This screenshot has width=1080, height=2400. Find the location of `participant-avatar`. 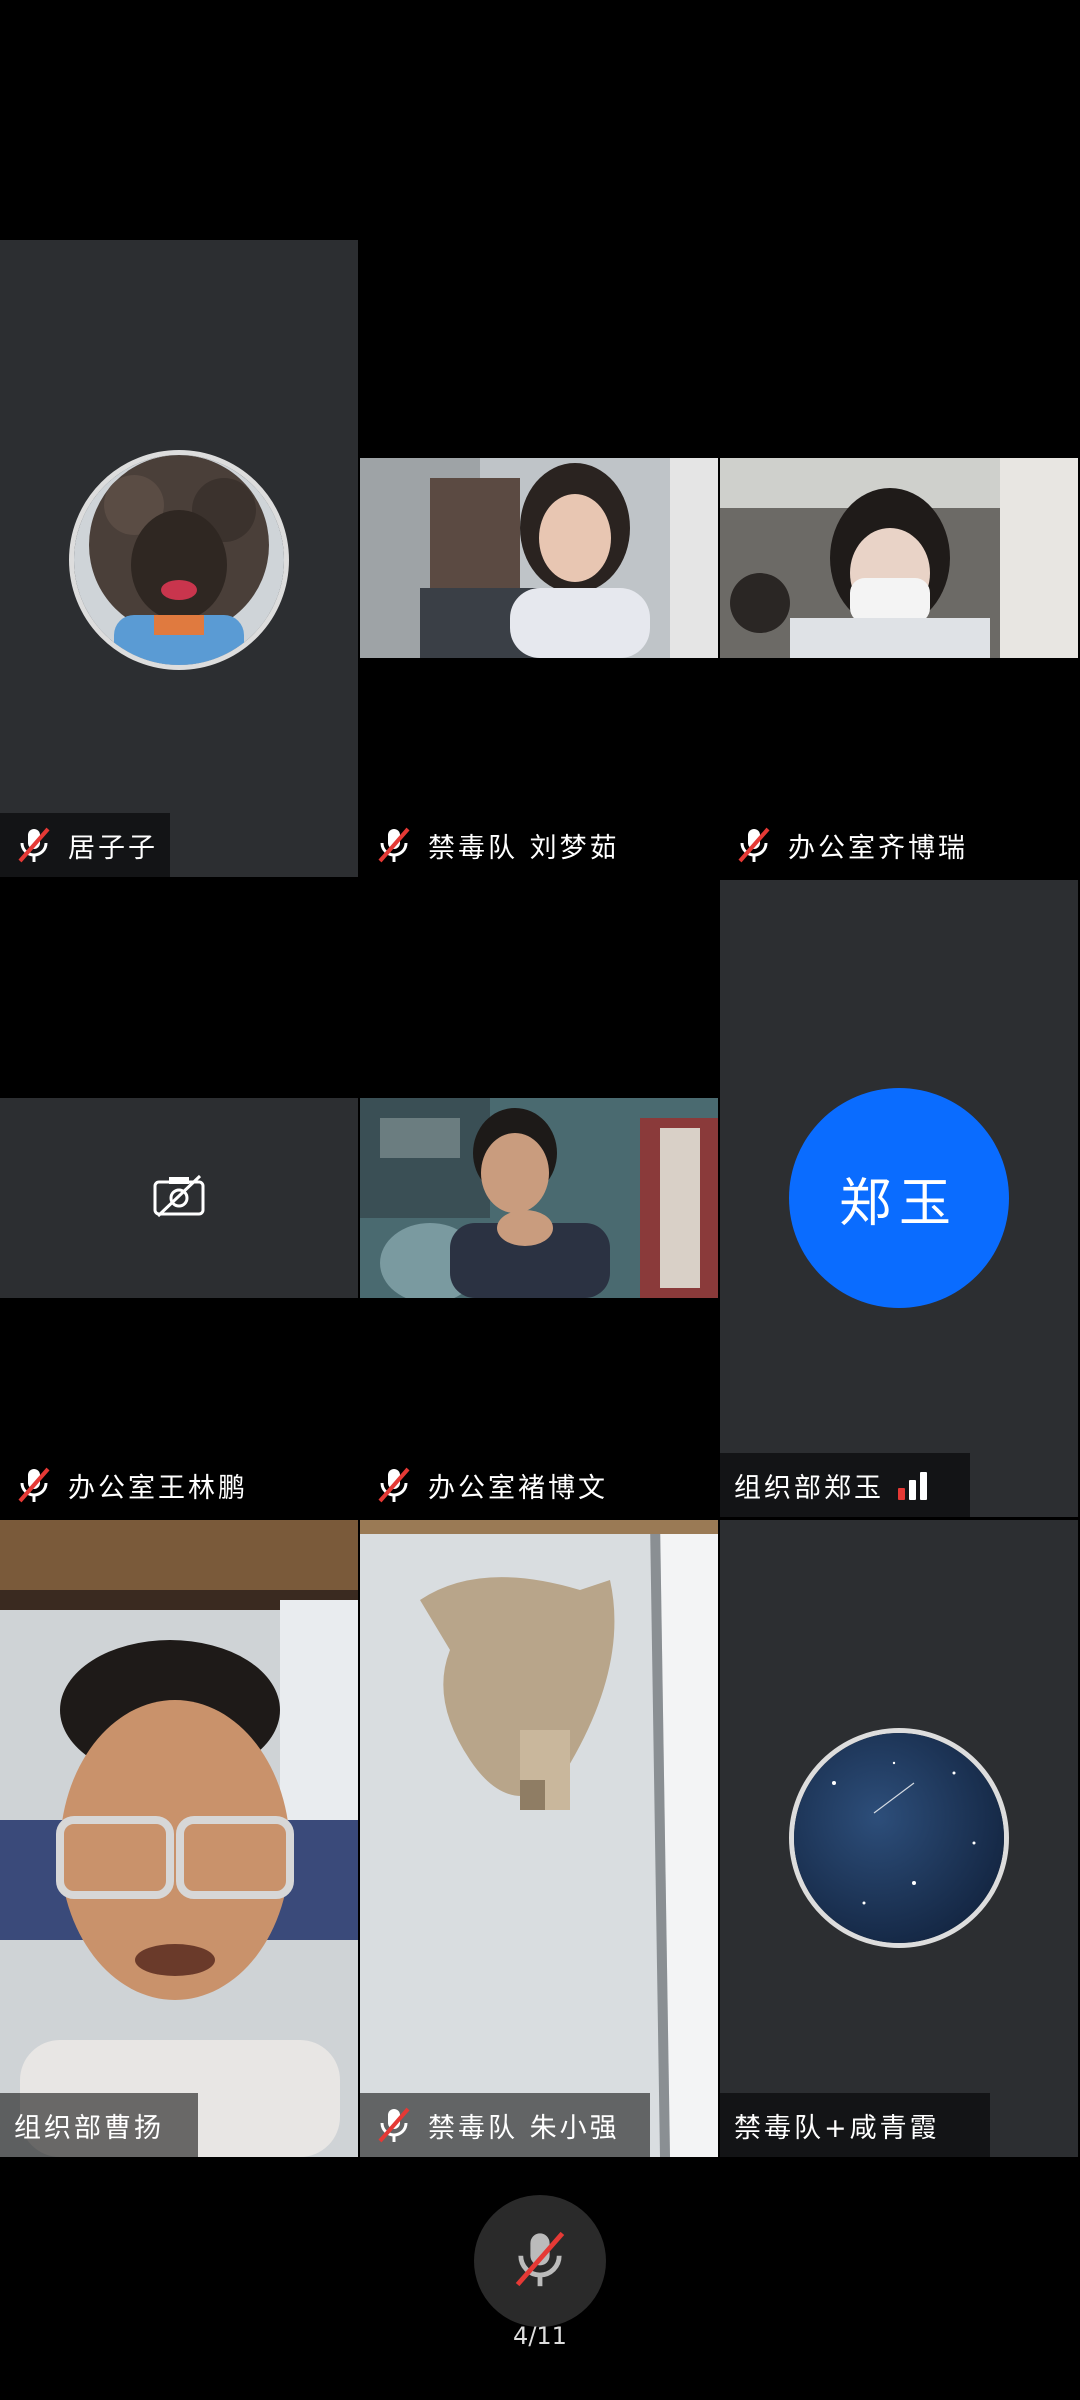

participant-avatar is located at coordinates (179, 560).